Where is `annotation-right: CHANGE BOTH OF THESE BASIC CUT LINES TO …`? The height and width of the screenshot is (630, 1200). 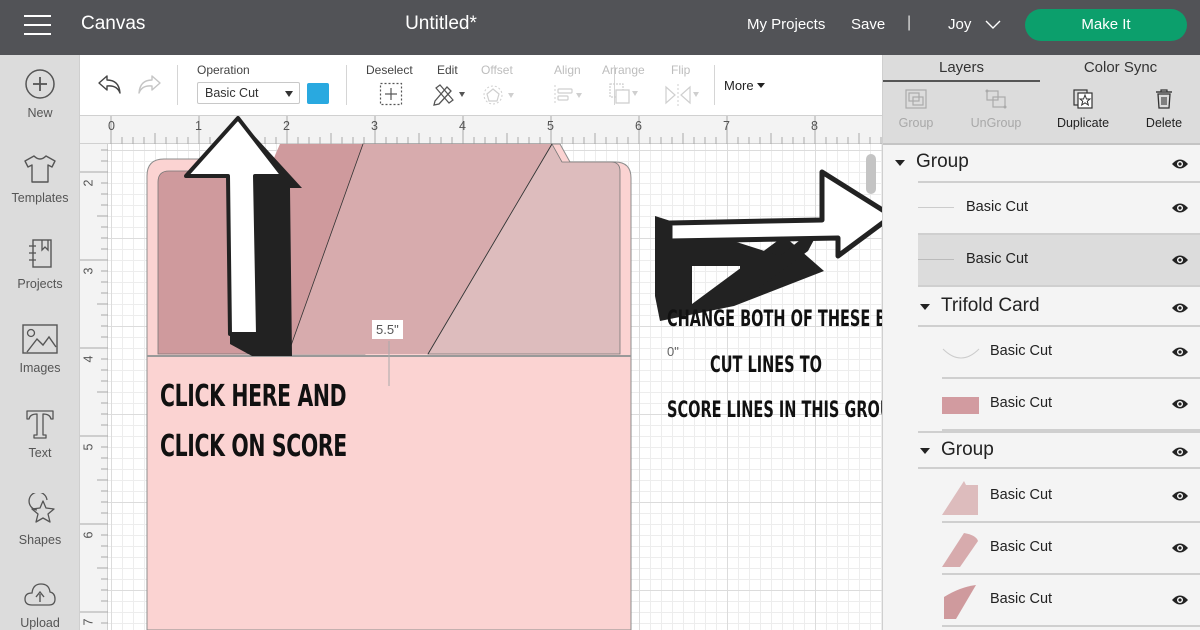
annotation-right: CHANGE BOTH OF THESE BASIC CUT LINES TO … is located at coordinates (749, 365).